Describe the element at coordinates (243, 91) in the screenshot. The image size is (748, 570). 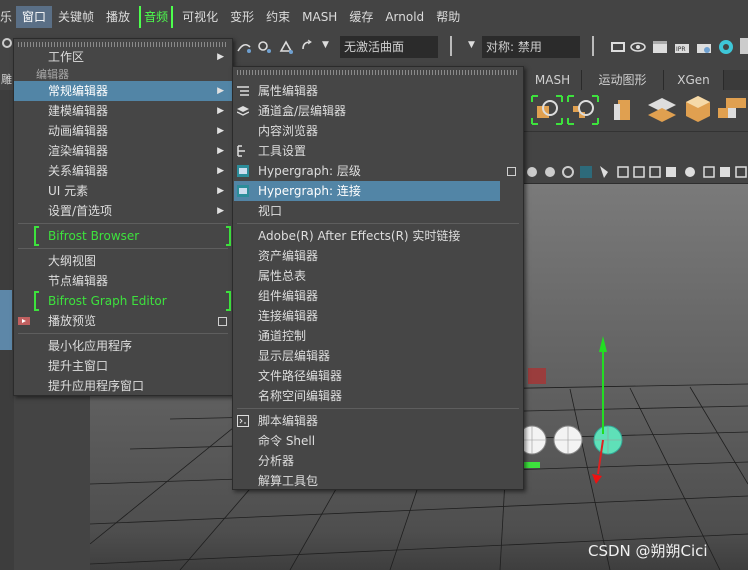
I see `attribute-editor-icon` at that location.